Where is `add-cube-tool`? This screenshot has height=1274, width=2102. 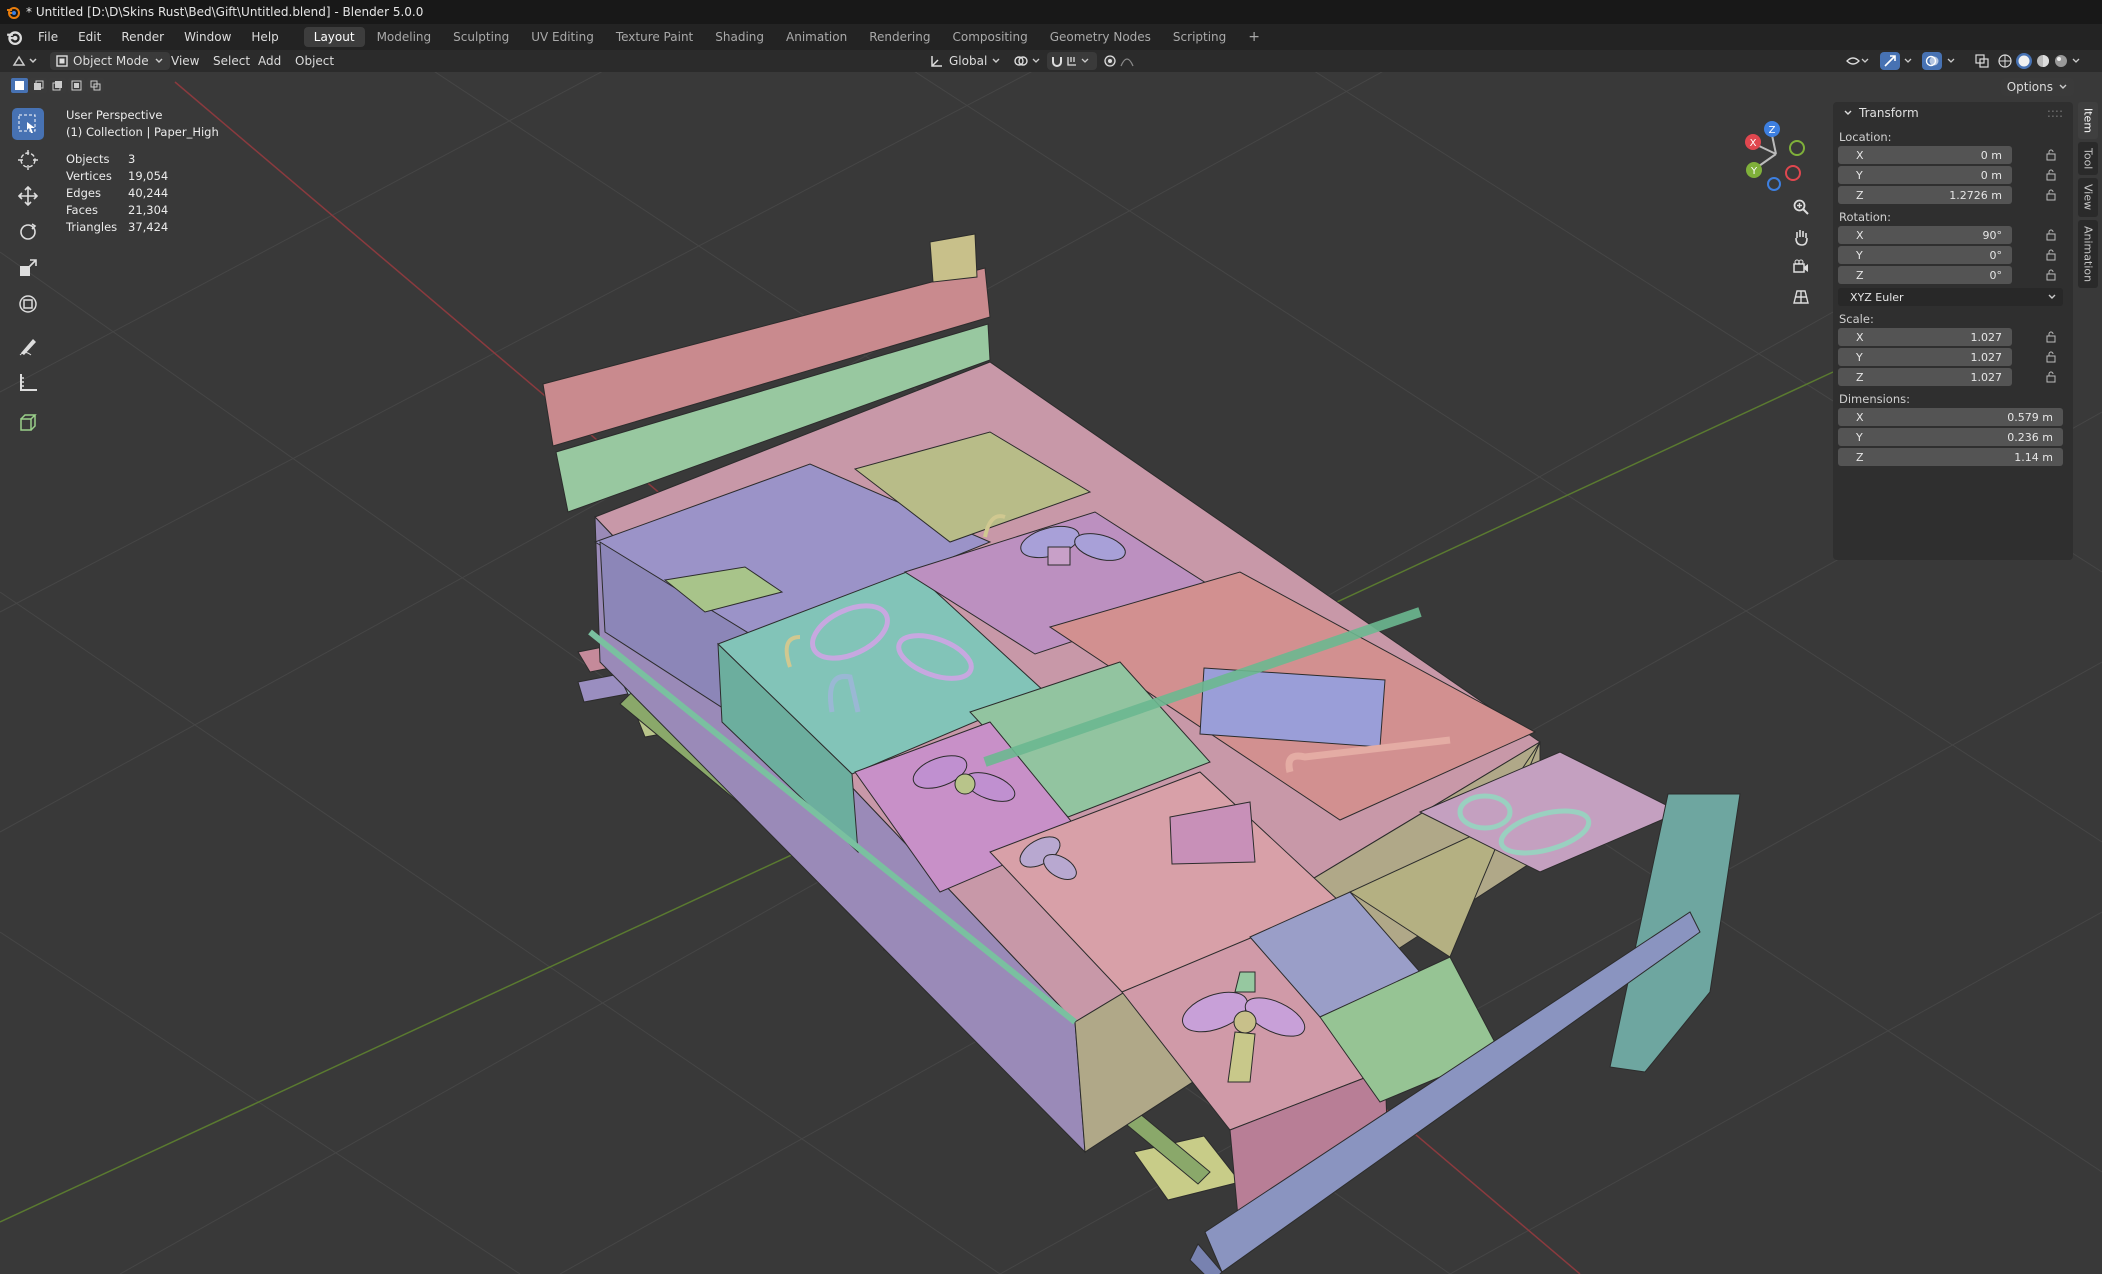 add-cube-tool is located at coordinates (28, 422).